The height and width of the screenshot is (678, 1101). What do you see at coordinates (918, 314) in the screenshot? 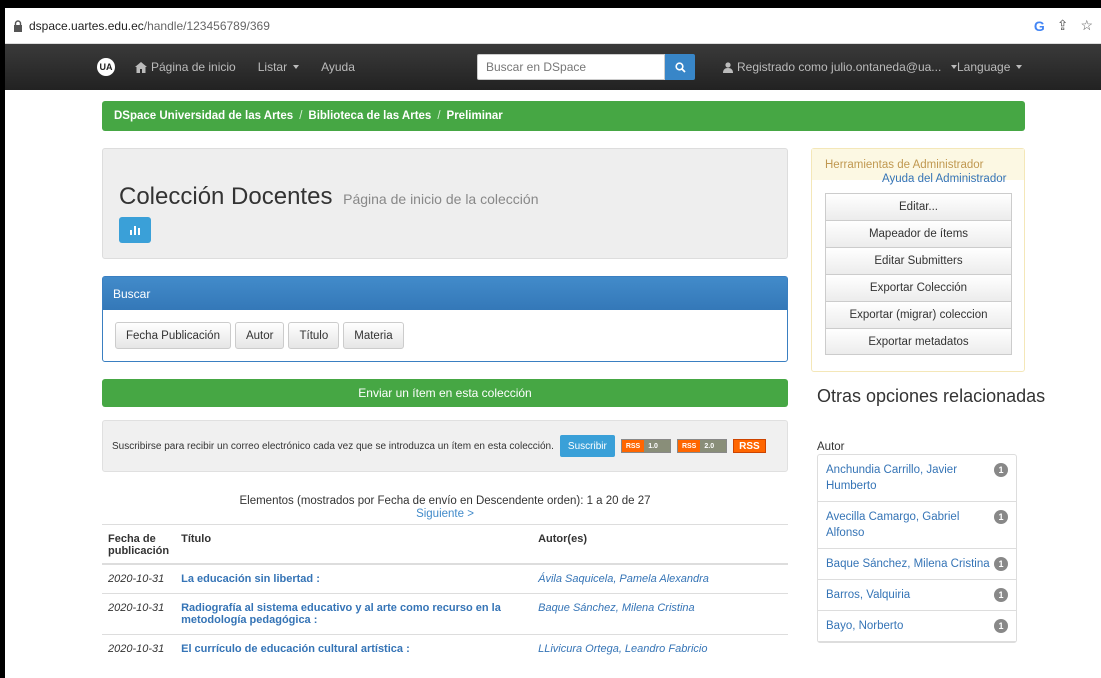
I see `export-migrate-button: Exportar (migrar) coleccion` at bounding box center [918, 314].